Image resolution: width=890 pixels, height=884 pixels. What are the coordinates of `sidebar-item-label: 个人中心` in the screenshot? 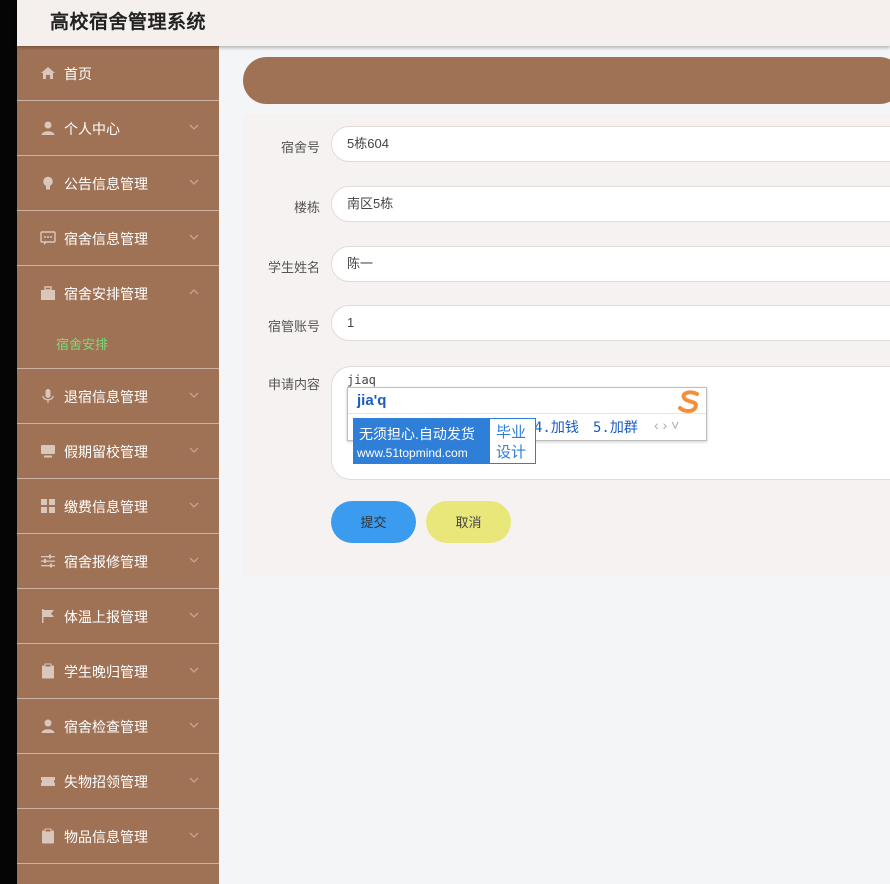 It's located at (92, 129).